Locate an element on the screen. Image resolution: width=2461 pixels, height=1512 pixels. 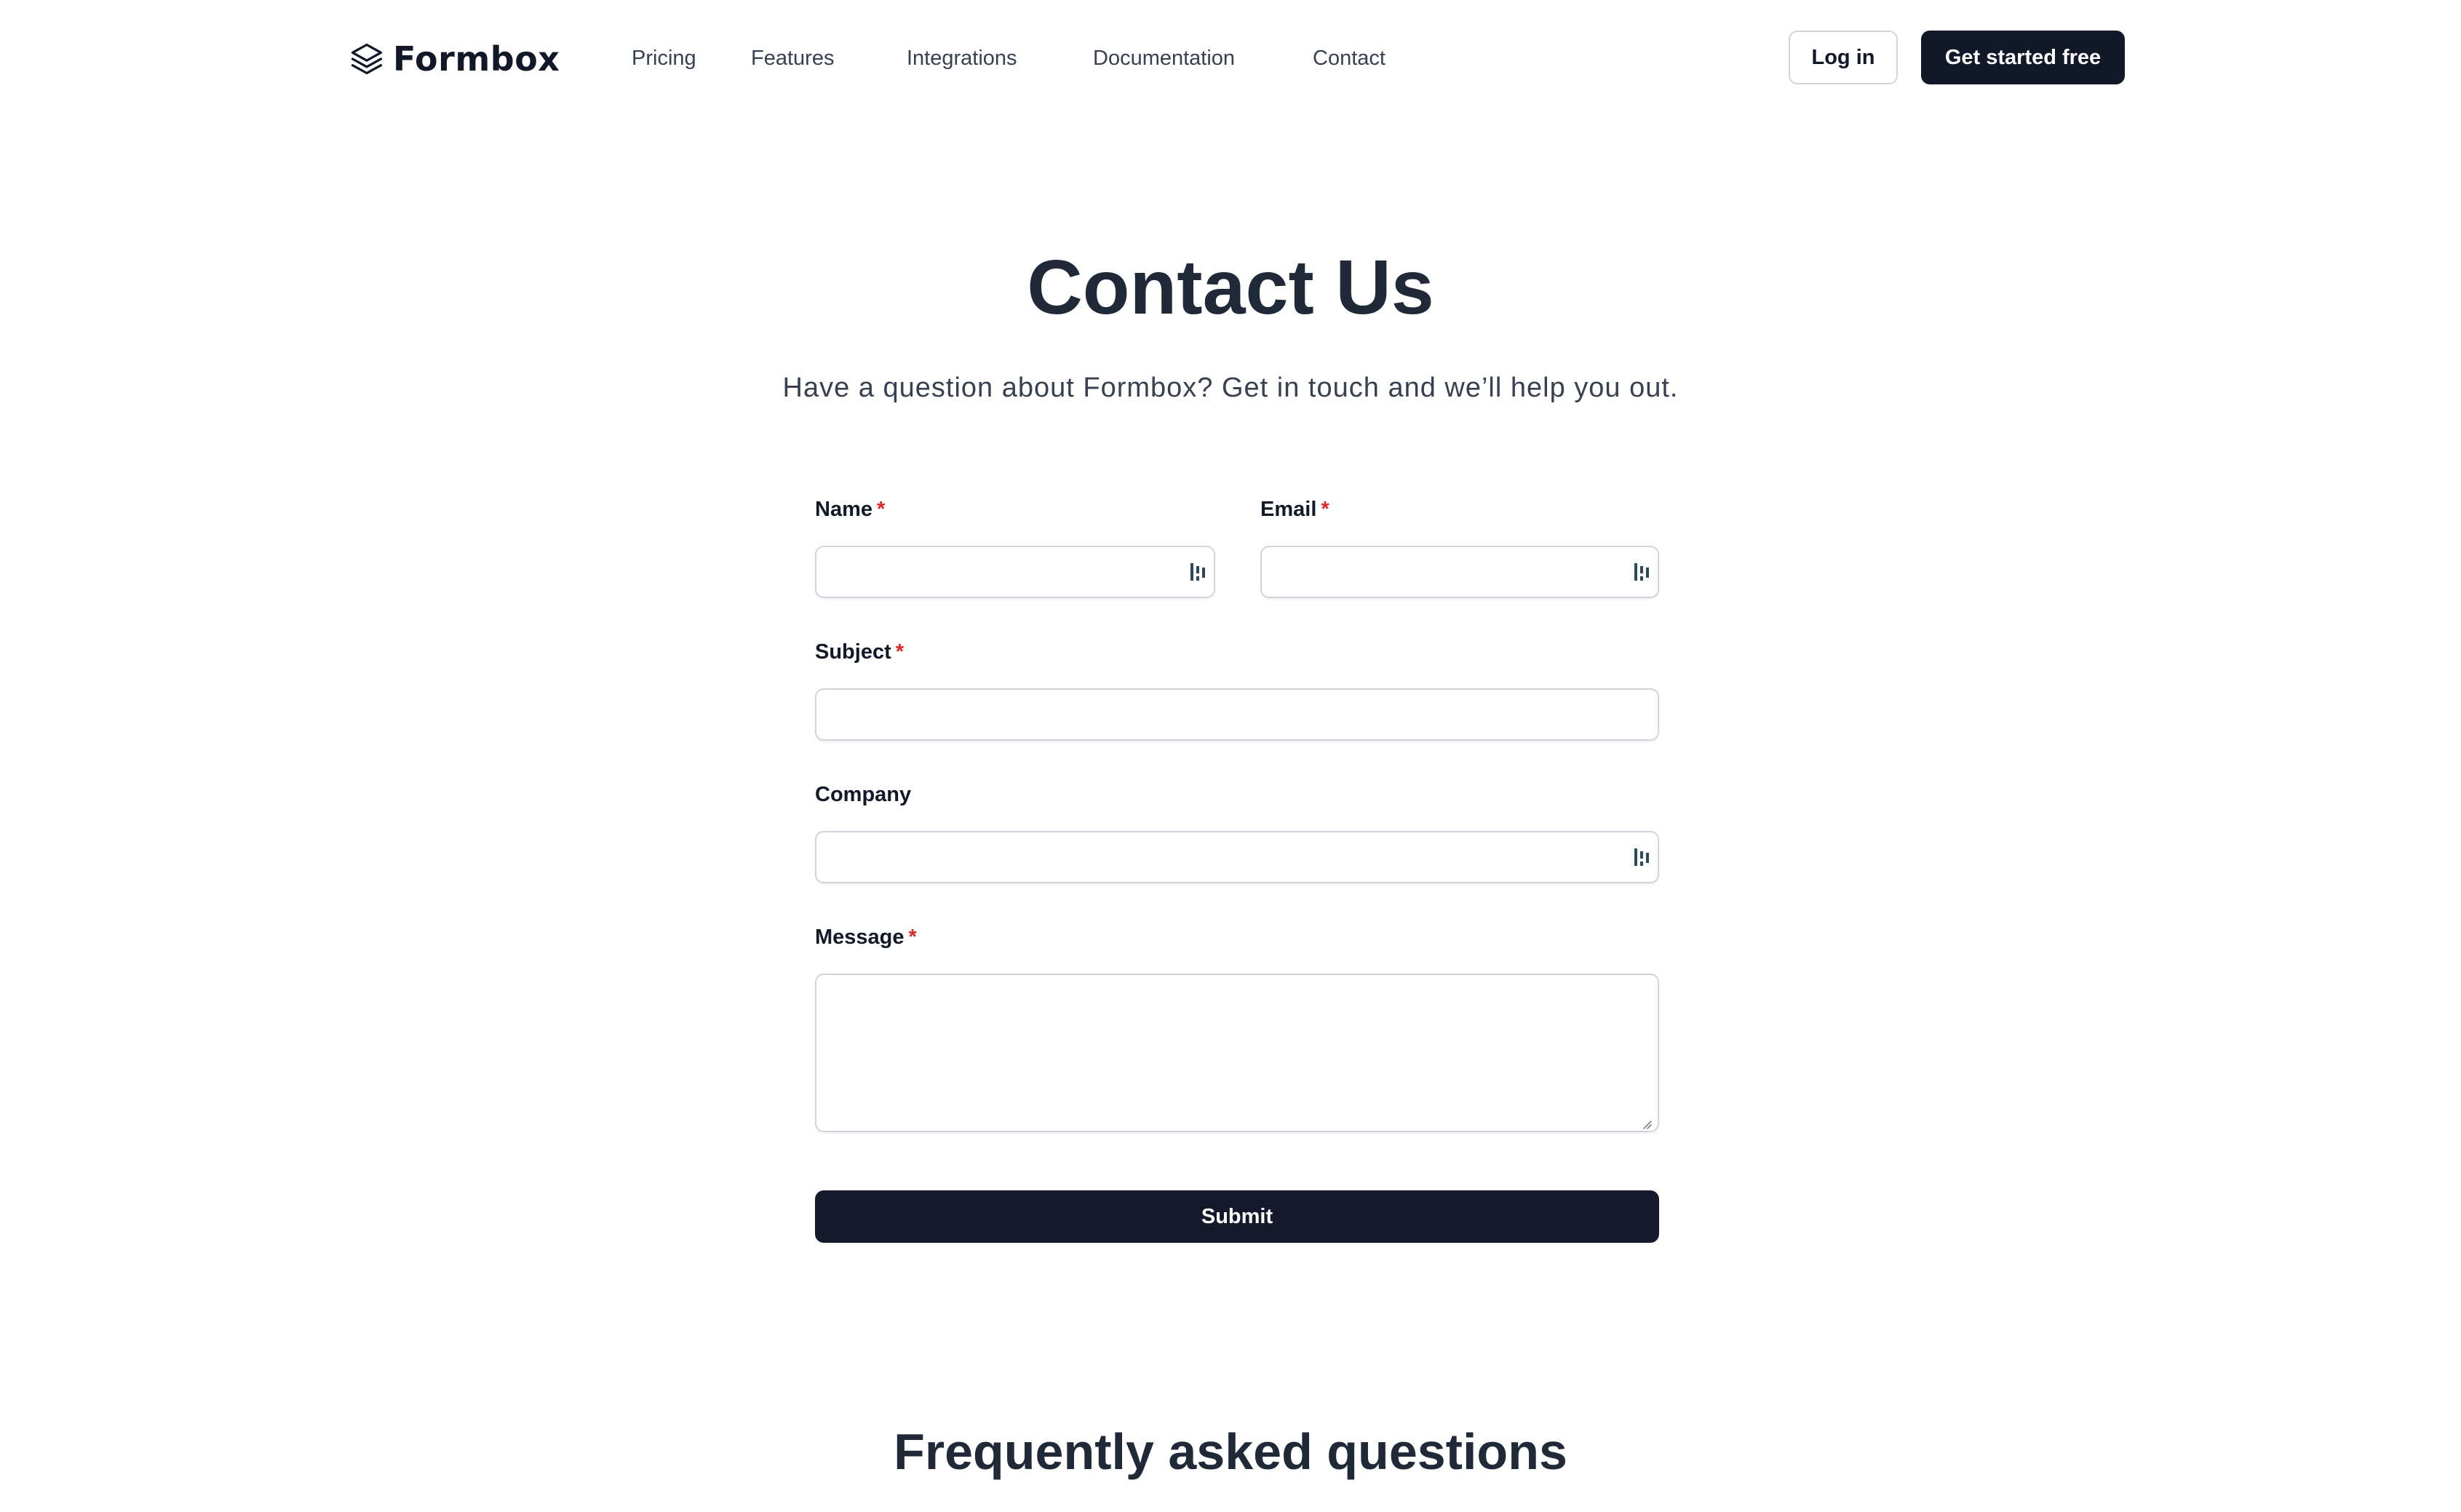
company-field-group: Company is located at coordinates (1237, 832).